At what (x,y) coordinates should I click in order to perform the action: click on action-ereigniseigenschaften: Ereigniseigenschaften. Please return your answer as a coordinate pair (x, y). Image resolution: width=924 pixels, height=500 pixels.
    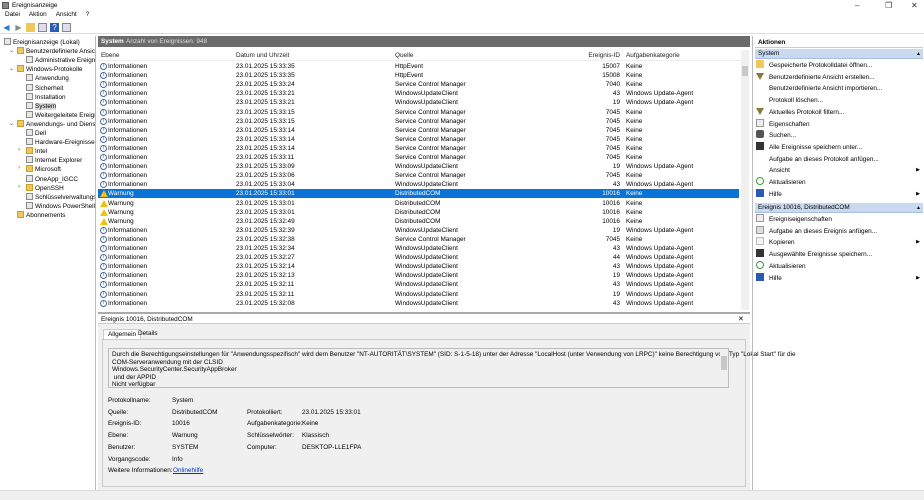
    Looking at the image, I should click on (839, 219).